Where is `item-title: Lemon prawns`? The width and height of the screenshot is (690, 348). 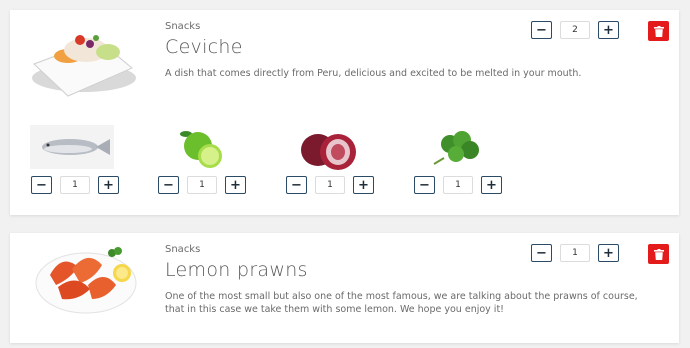
item-title: Lemon prawns is located at coordinates (236, 270).